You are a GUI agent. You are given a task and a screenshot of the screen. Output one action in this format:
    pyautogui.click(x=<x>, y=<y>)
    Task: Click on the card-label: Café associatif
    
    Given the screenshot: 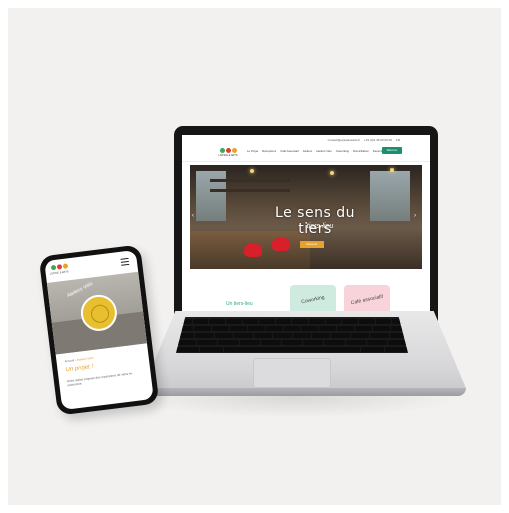 What is the action you would take?
    pyautogui.click(x=367, y=300)
    